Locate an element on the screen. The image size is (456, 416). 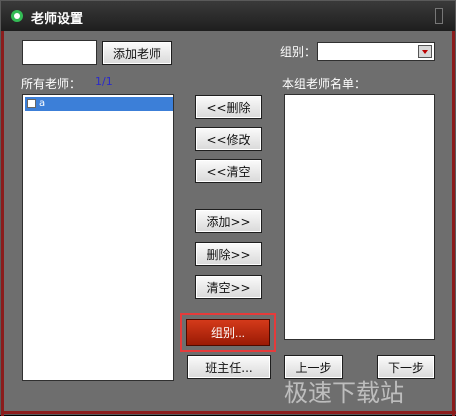
teacher-name-input is located at coordinates (59, 52).